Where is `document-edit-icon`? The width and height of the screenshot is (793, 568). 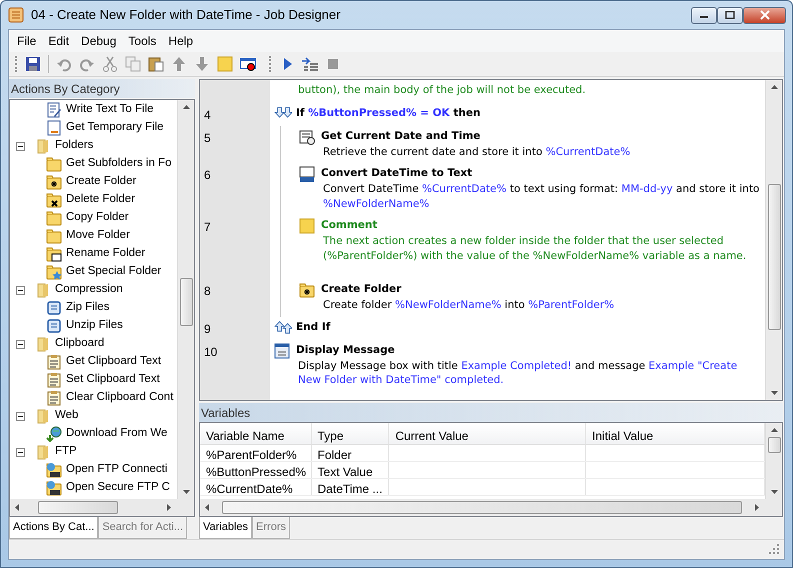
document-edit-icon is located at coordinates (54, 110).